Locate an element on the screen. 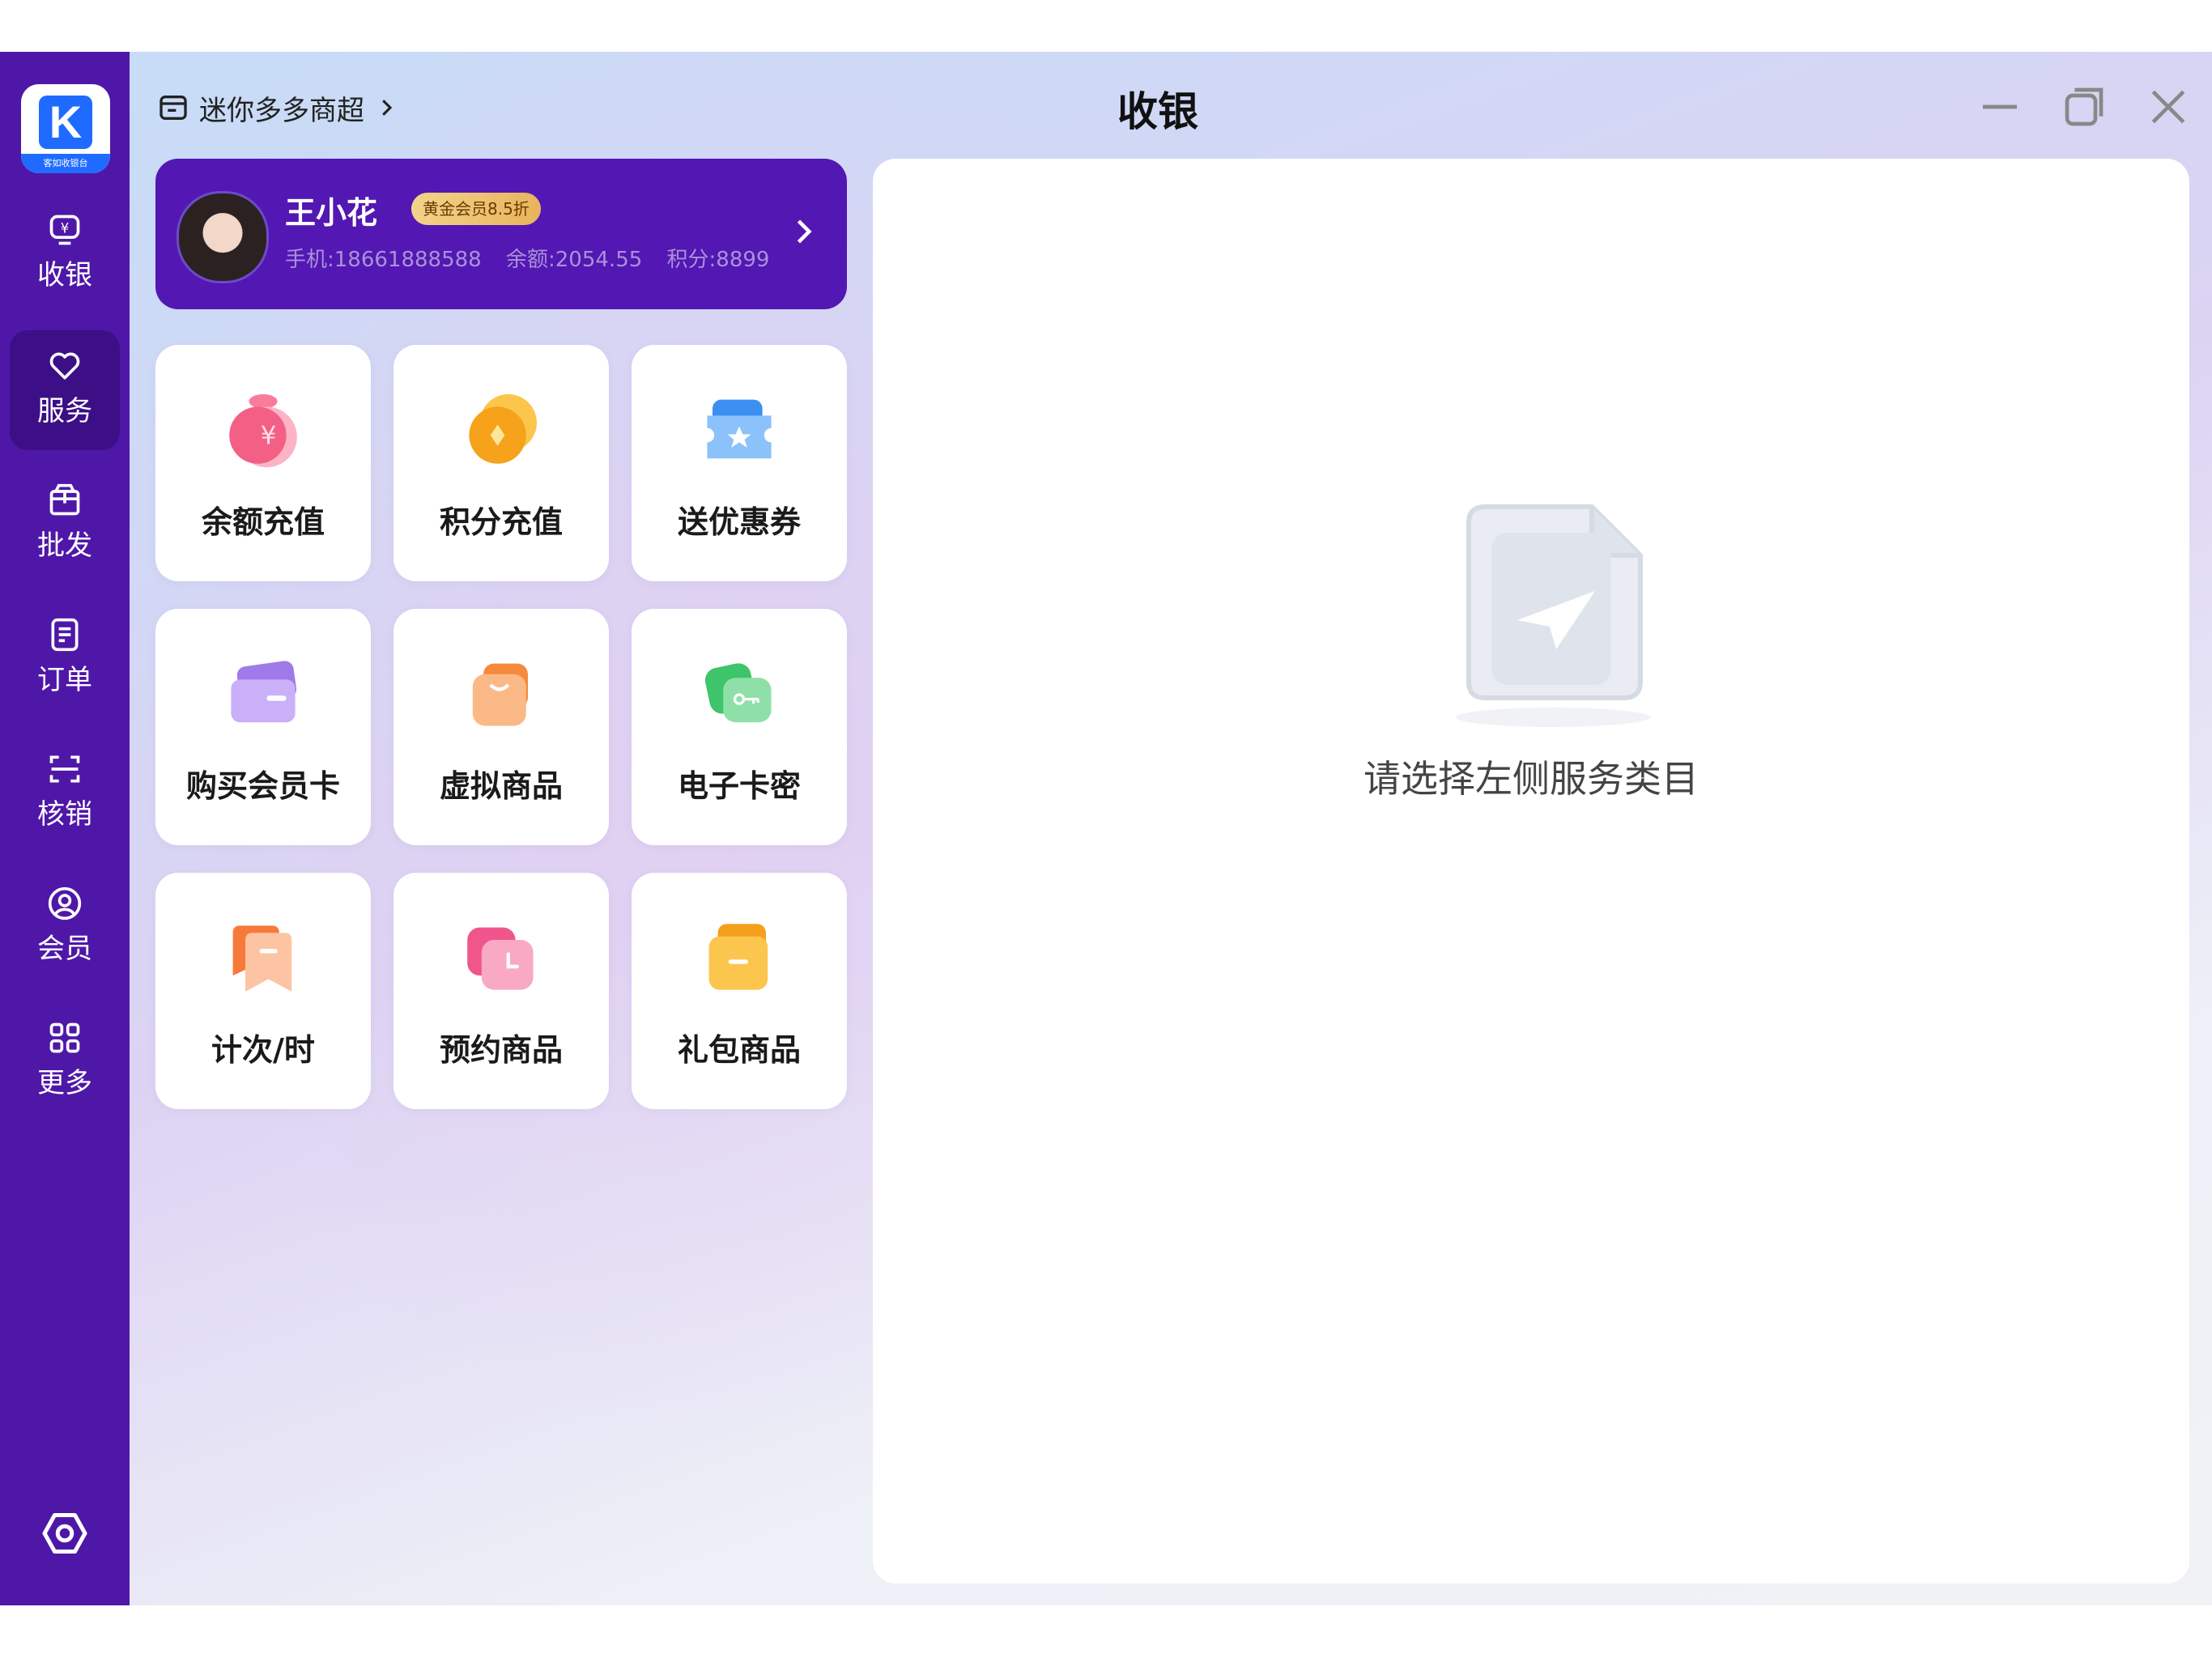 The width and height of the screenshot is (2212, 1658). service-e-card-key: 电子卡密 is located at coordinates (740, 727).